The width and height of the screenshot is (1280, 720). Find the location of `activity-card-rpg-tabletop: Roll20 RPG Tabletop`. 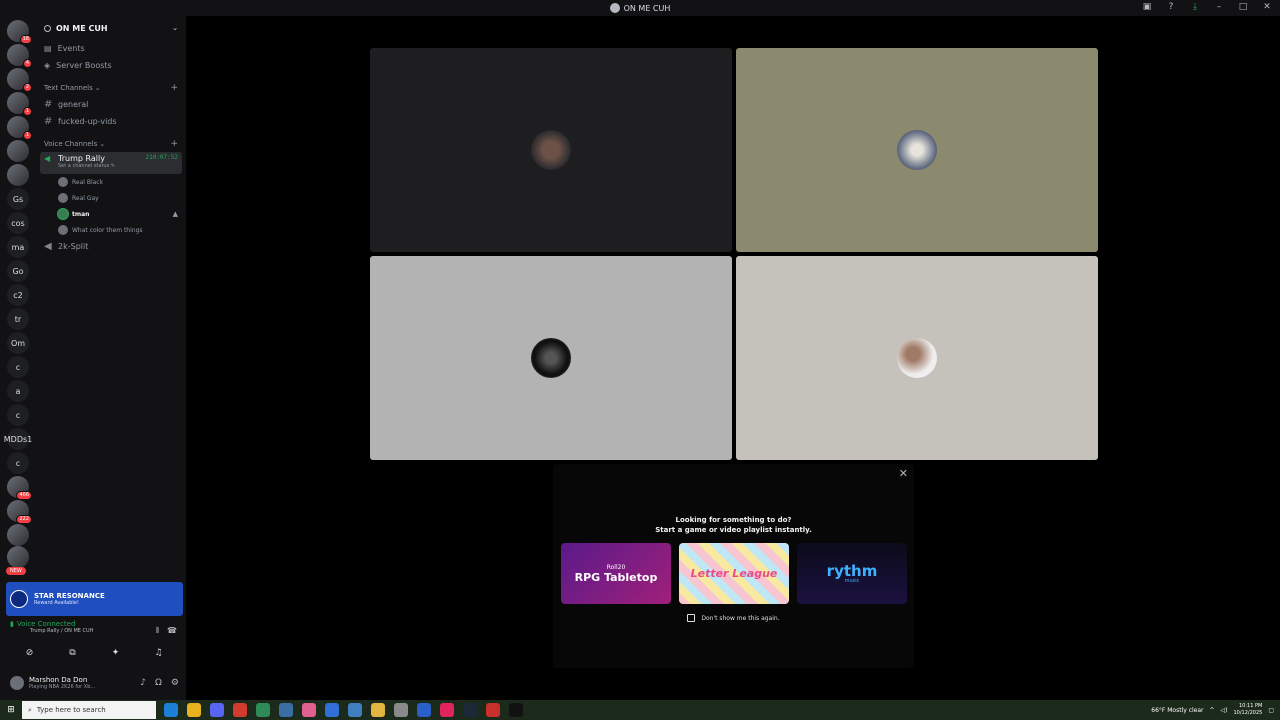

activity-card-rpg-tabletop: Roll20 RPG Tabletop is located at coordinates (616, 573).